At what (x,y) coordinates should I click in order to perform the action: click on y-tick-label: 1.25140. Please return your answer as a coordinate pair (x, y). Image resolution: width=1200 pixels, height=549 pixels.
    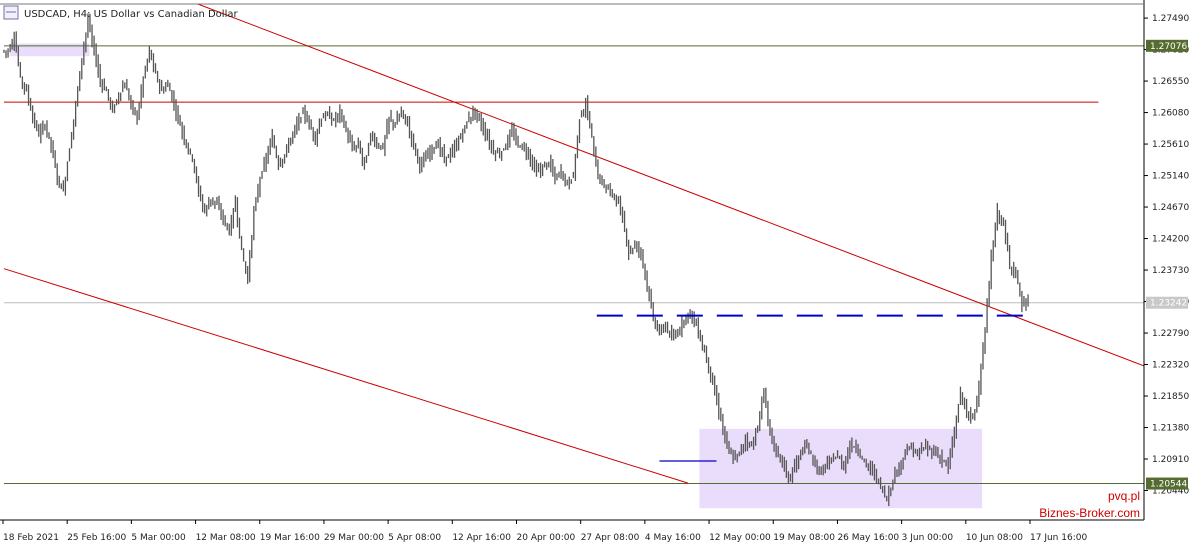
    Looking at the image, I should click on (1170, 177).